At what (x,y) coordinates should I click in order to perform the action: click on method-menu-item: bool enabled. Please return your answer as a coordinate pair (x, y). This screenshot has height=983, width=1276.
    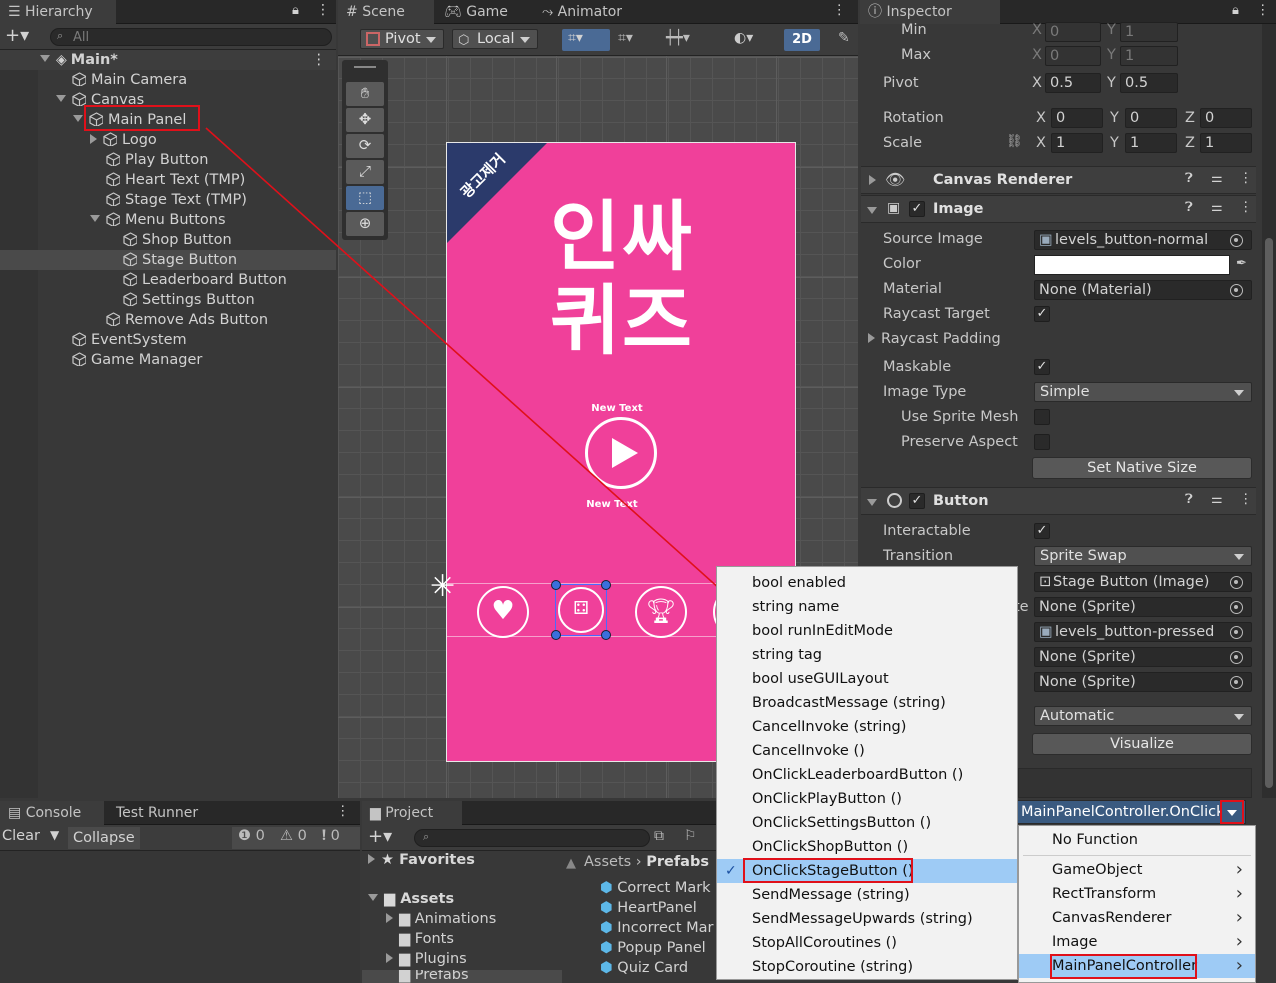
    Looking at the image, I should click on (867, 583).